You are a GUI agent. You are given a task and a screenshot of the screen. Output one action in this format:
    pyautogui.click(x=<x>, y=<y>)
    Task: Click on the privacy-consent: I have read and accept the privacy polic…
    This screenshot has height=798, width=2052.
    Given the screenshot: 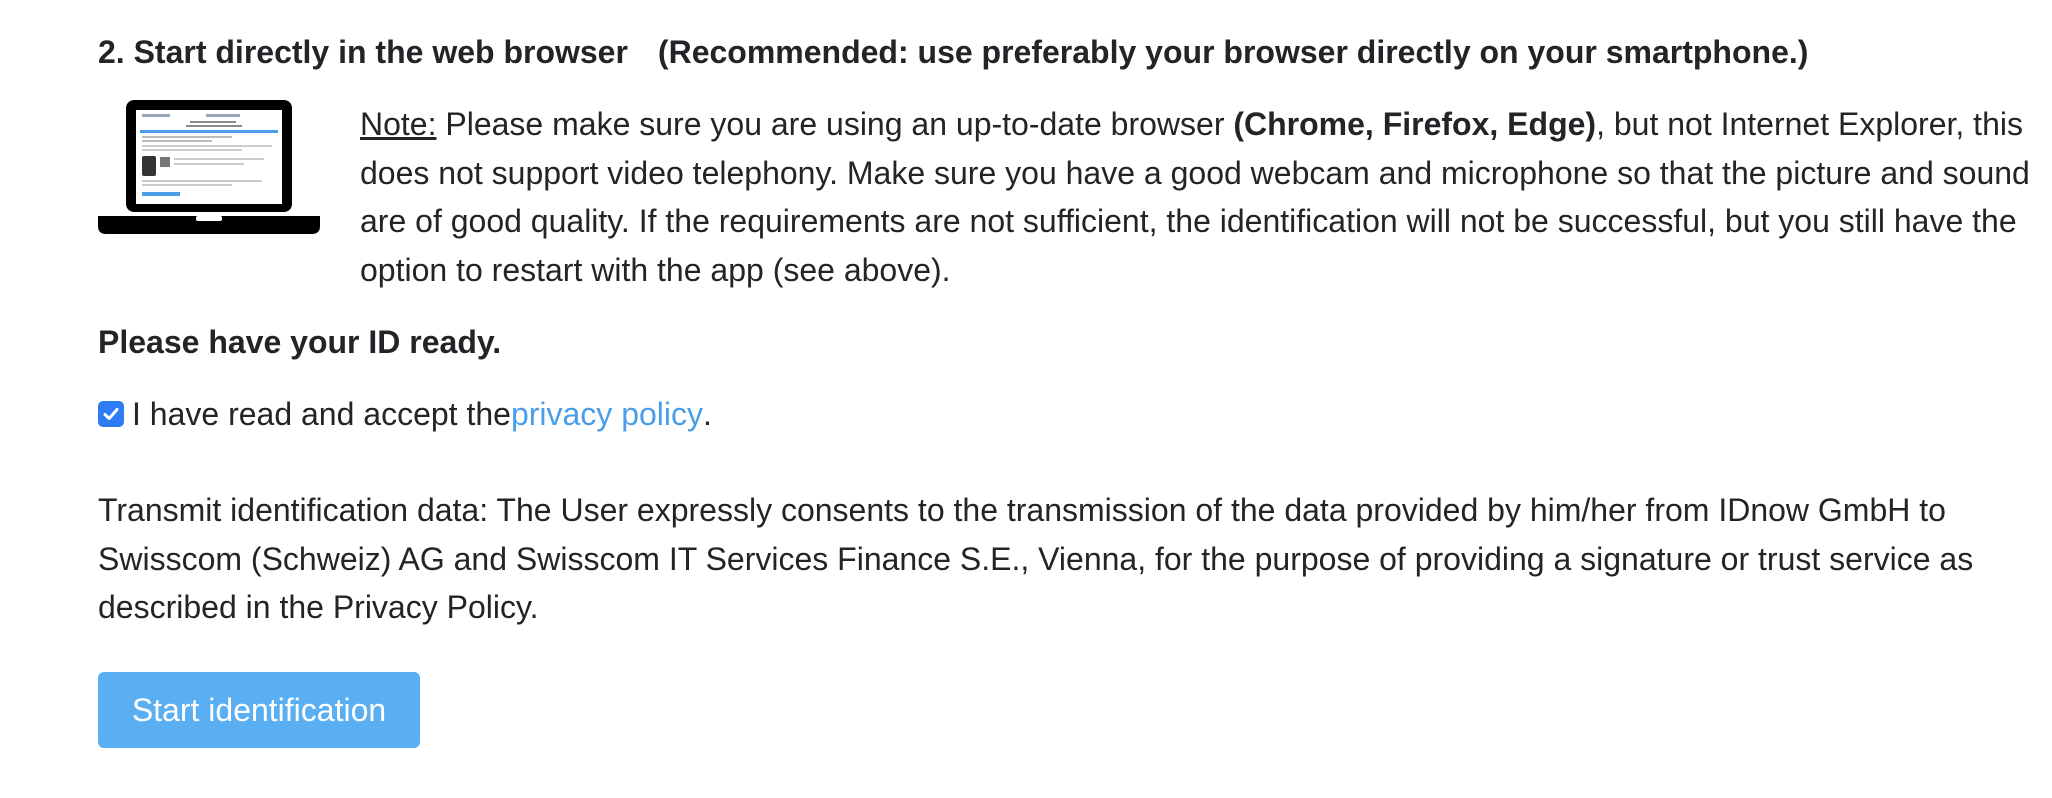 What is the action you would take?
    pyautogui.click(x=405, y=414)
    